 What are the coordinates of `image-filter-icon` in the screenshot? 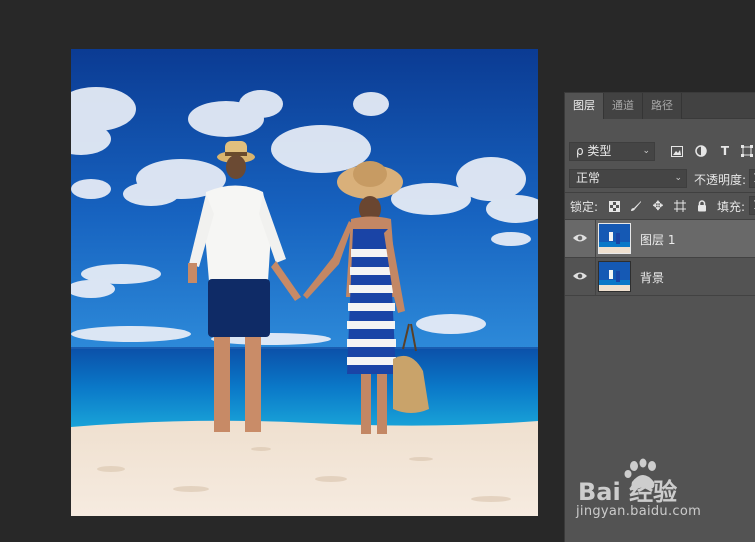 It's located at (677, 151).